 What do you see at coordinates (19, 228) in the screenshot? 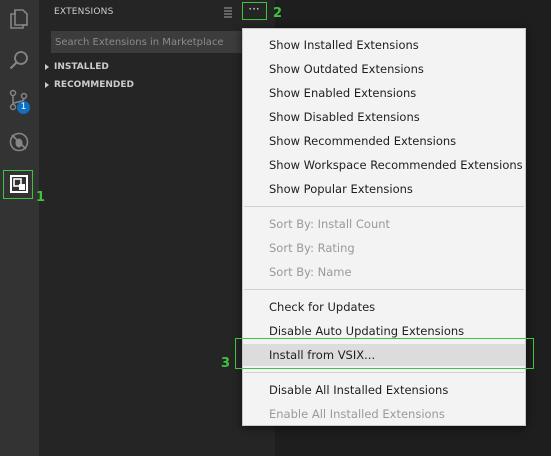
I see `activity-bar: 1` at bounding box center [19, 228].